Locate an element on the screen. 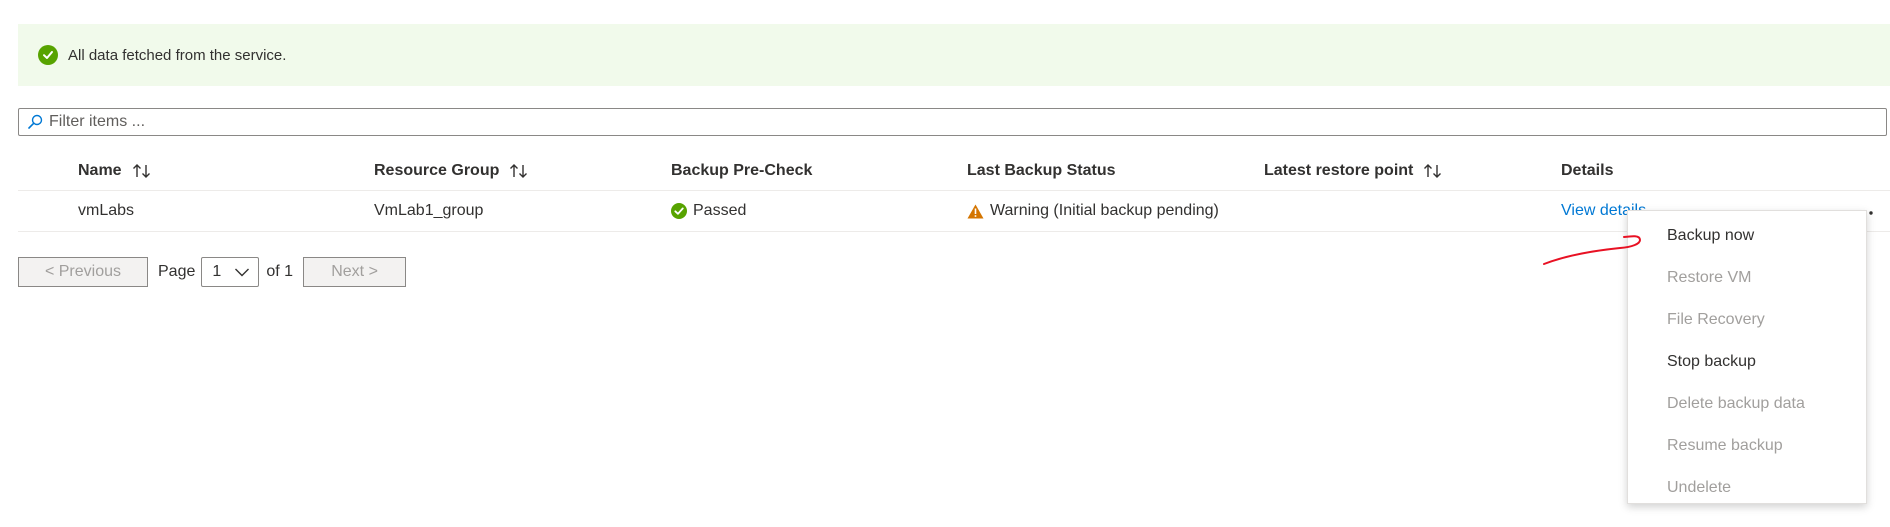 The image size is (1890, 527). cell-precheck: Passed is located at coordinates (708, 211).